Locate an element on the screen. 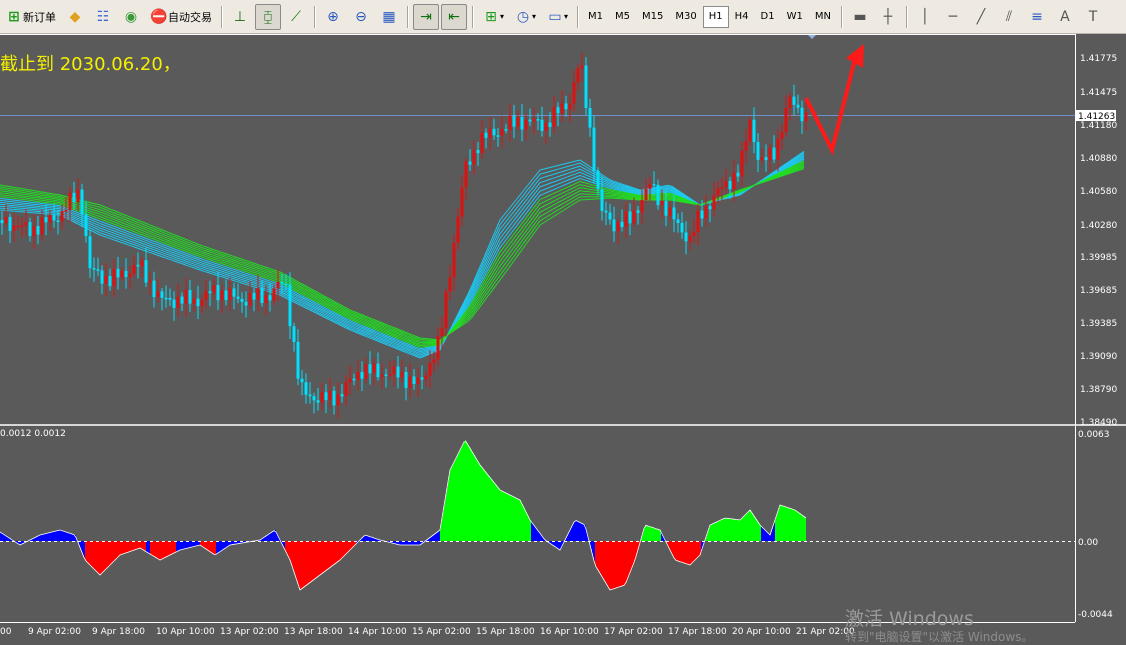  zoom-out-icon: ⊖ is located at coordinates (361, 17).